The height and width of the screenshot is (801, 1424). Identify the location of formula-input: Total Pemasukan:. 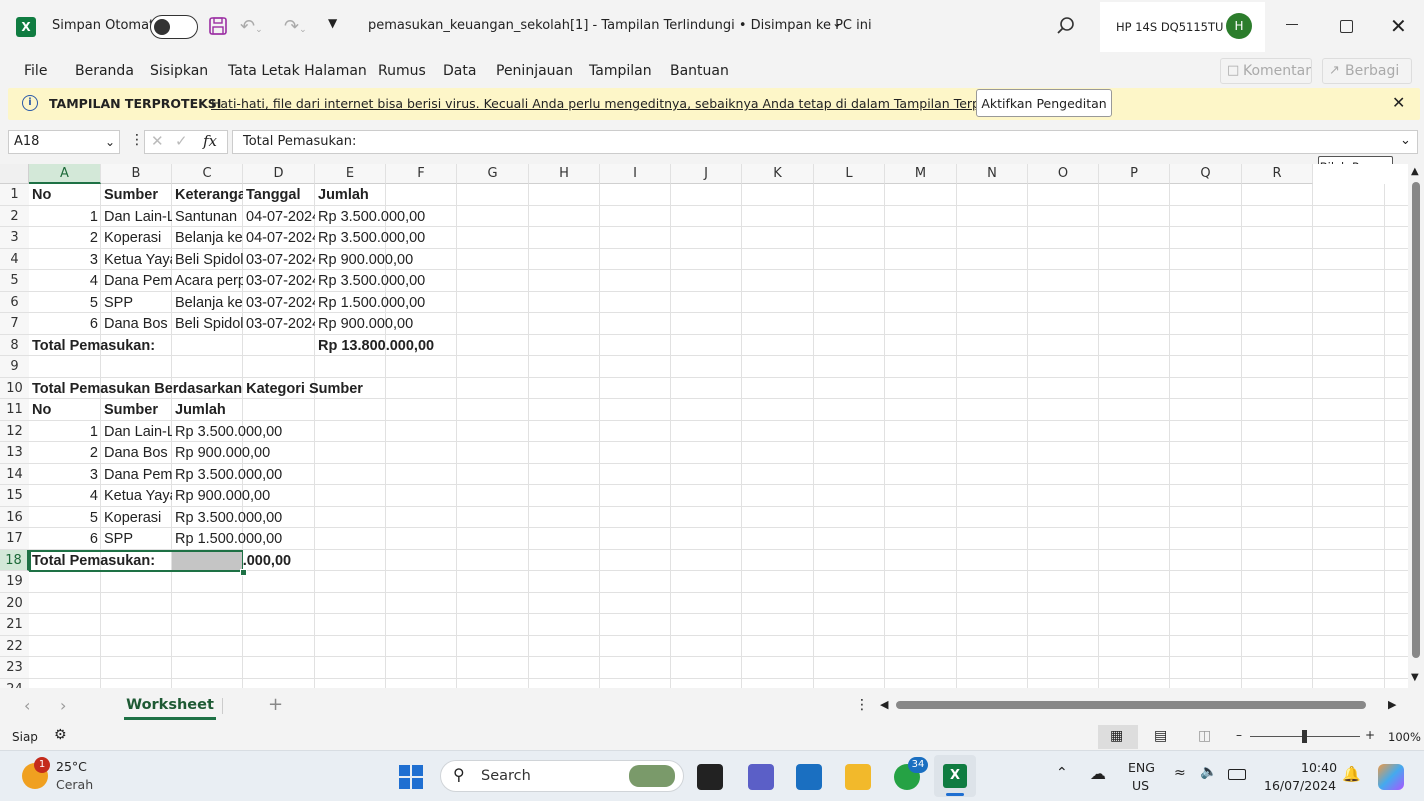
(825, 142).